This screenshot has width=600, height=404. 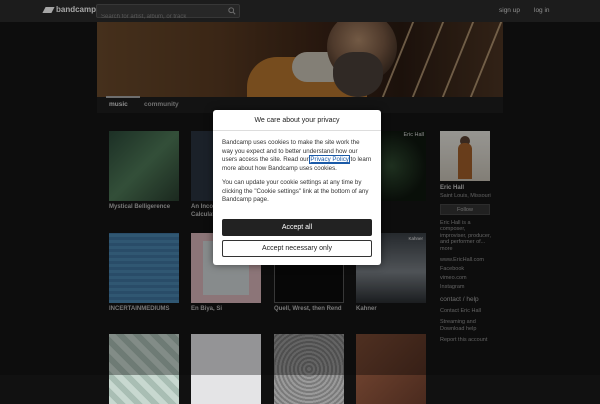 I want to click on accept-all-button: Accept all, so click(x=297, y=227).